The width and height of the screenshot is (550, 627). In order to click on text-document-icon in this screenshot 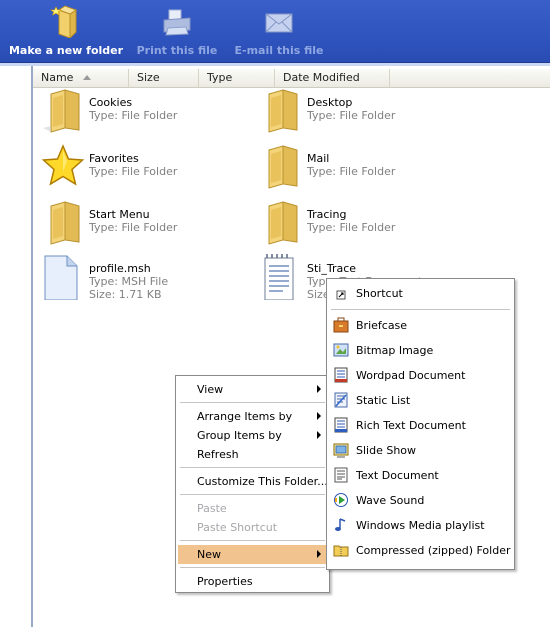, I will do `click(341, 475)`.